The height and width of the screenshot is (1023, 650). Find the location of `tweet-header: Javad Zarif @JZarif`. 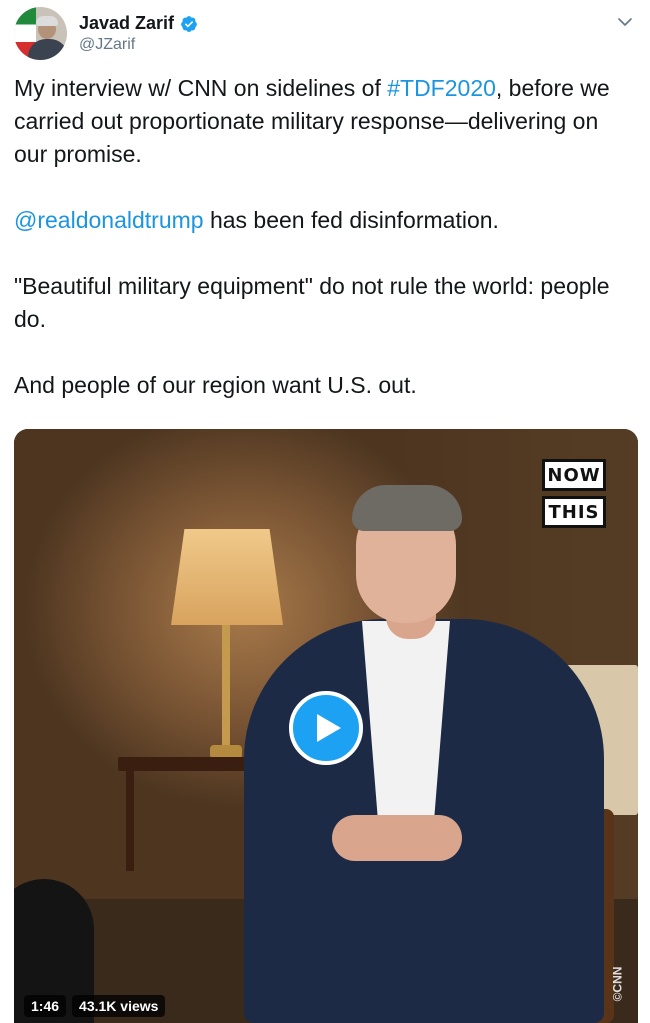

tweet-header: Javad Zarif @JZarif is located at coordinates (325, 35).